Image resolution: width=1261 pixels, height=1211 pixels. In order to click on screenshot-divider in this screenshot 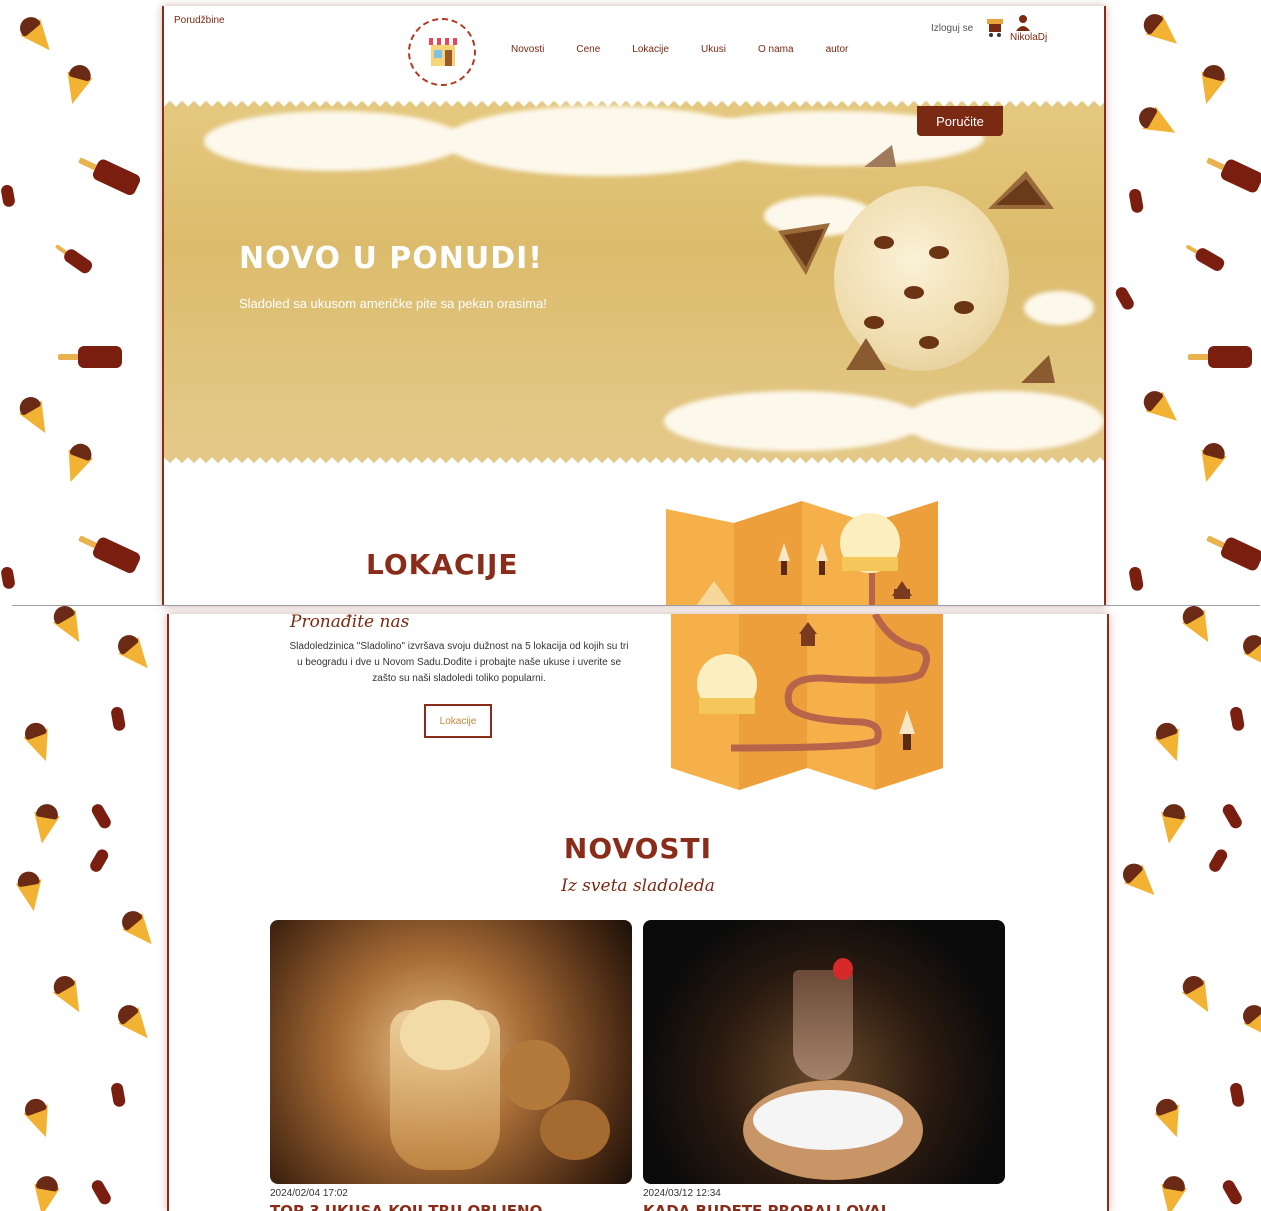, I will do `click(636, 605)`.